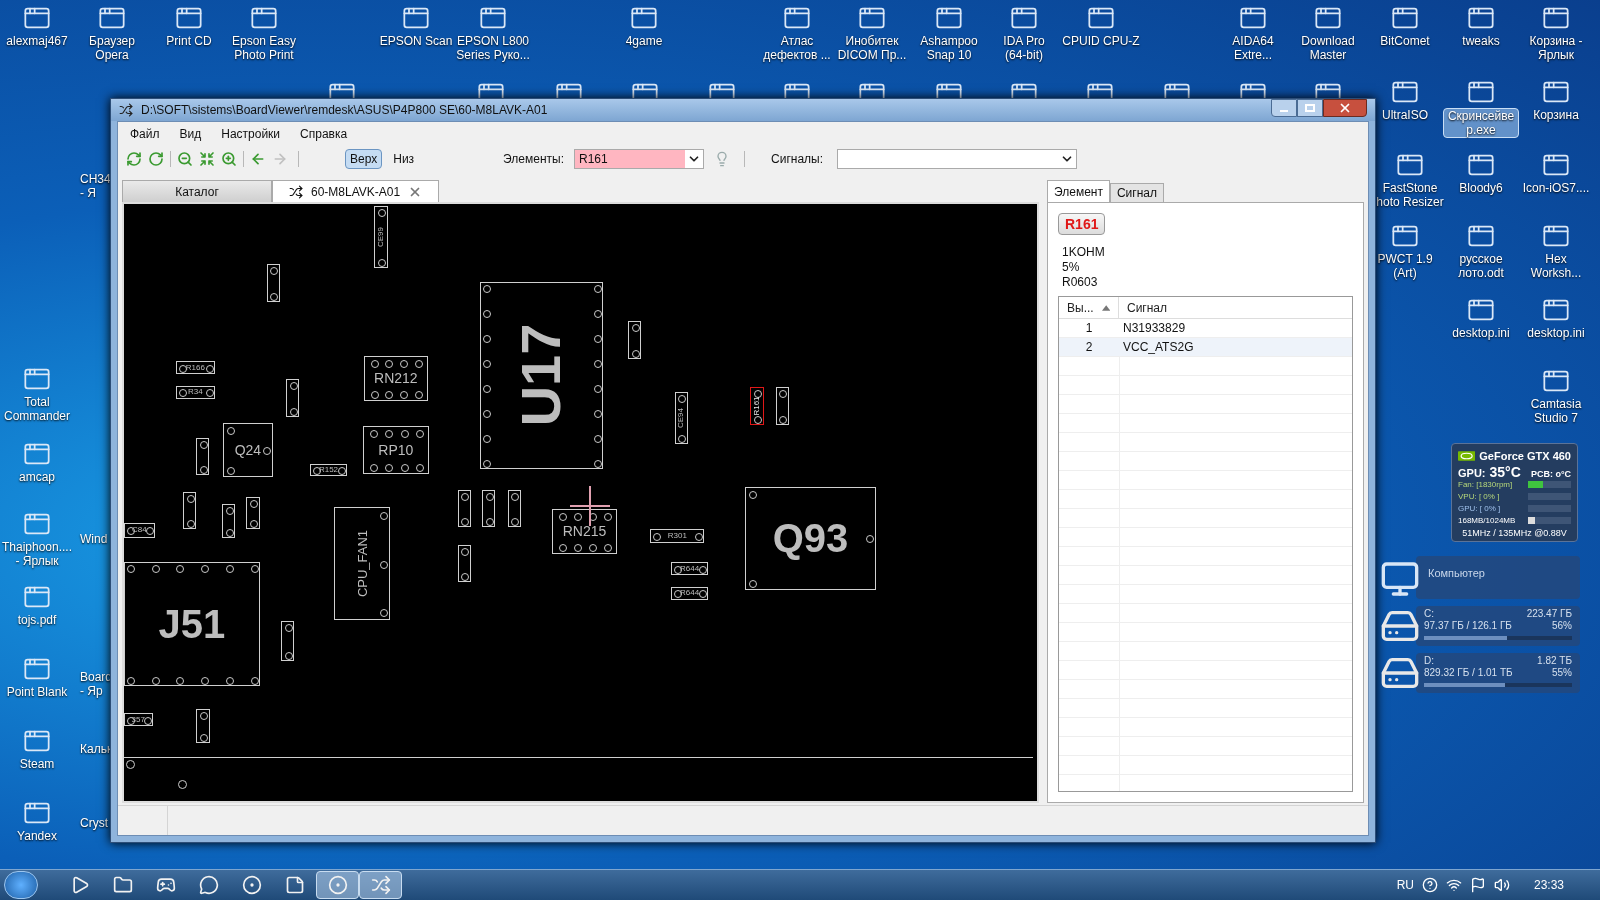  What do you see at coordinates (185, 159) in the screenshot?
I see `zoom-out-icon` at bounding box center [185, 159].